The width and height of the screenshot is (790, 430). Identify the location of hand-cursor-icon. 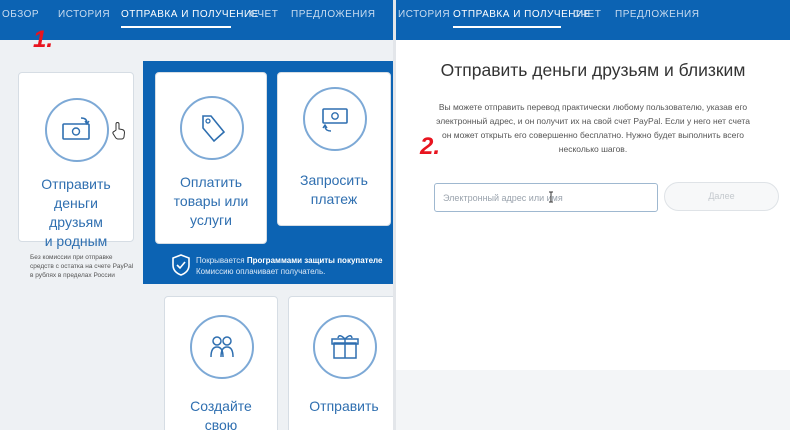
(119, 131).